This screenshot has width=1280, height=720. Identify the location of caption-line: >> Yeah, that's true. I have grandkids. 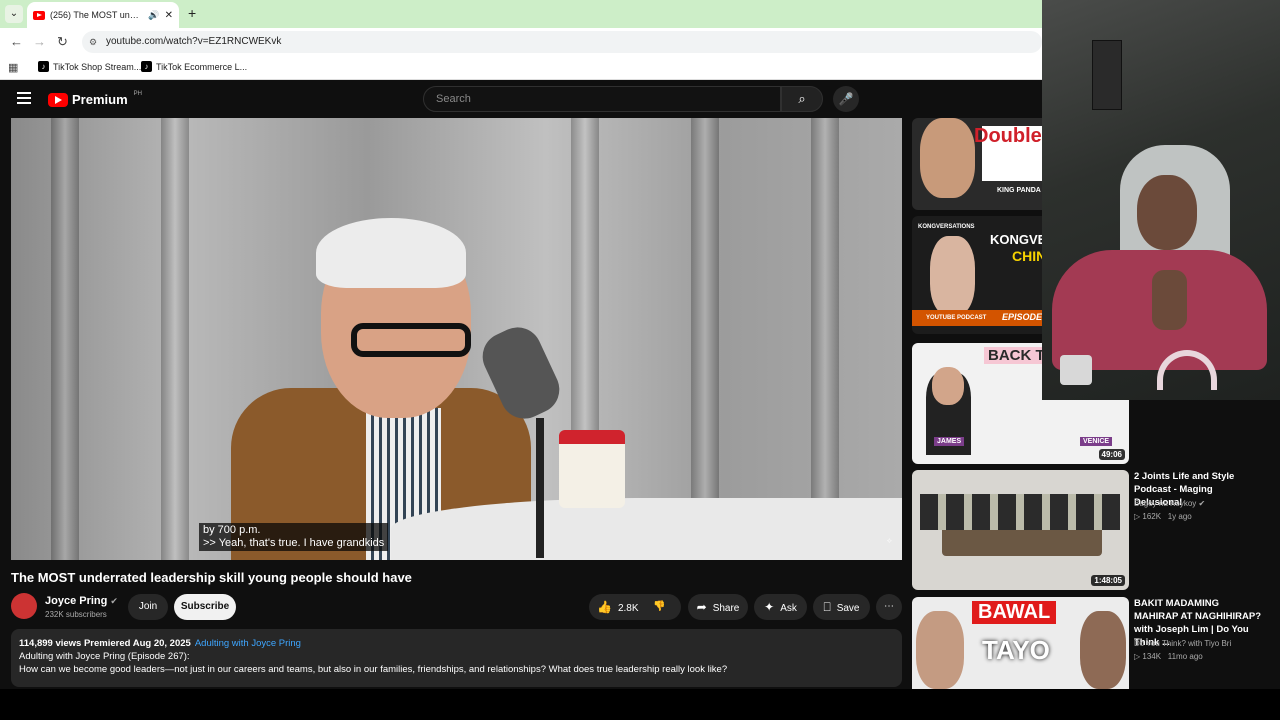
(294, 543).